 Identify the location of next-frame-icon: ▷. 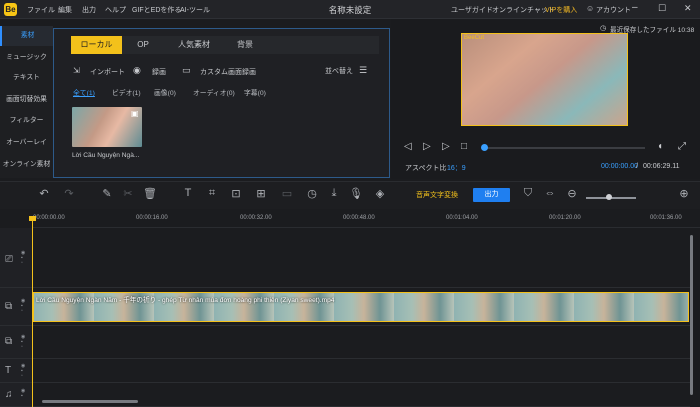
(446, 146).